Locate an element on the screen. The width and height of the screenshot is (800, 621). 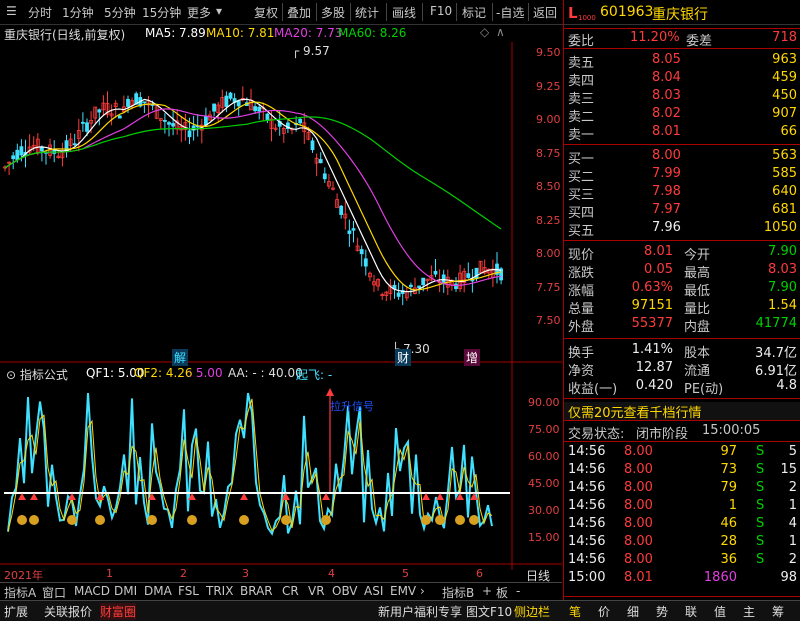
panel-tab: 值 is located at coordinates (720, 611).